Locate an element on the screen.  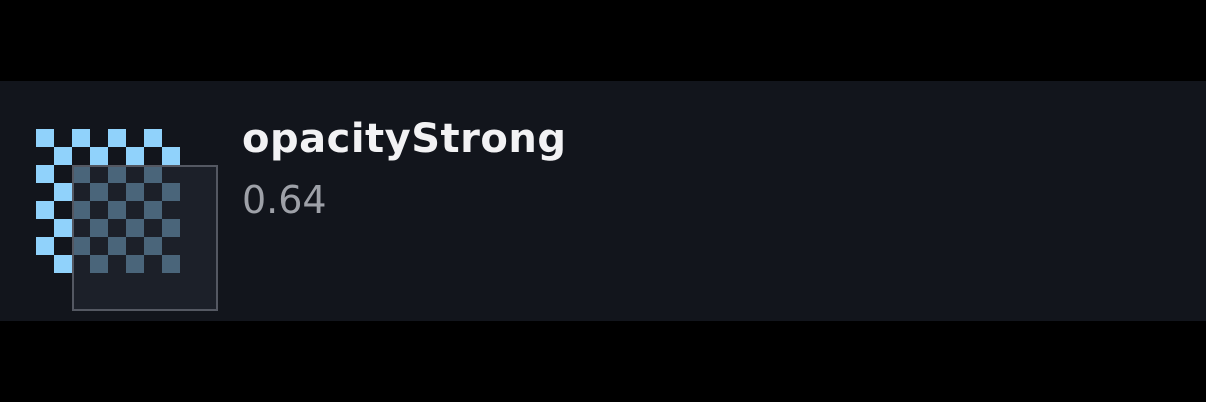
token-value: 0.64 is located at coordinates (284, 200).